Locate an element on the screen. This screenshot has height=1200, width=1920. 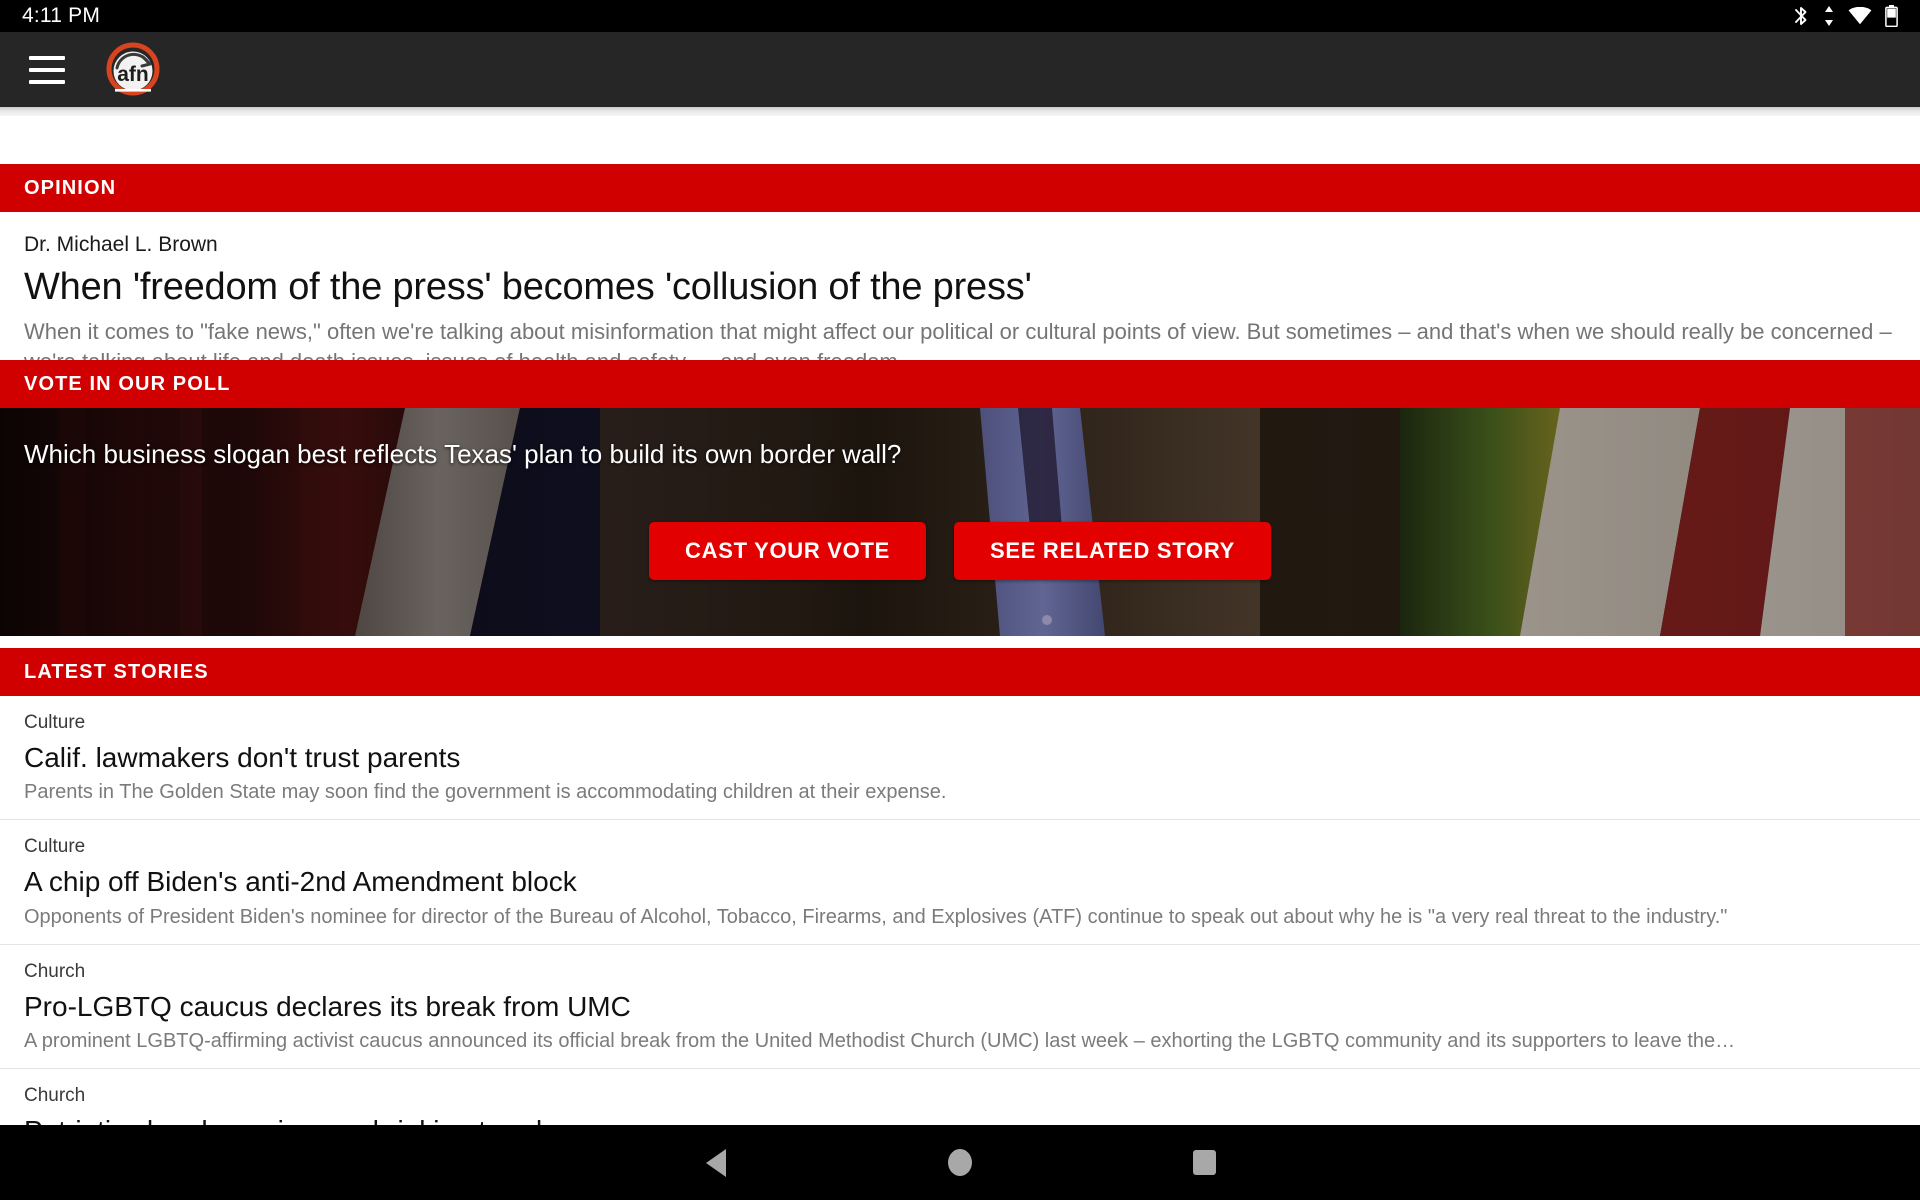
android-status-bar: 4:11 PM is located at coordinates (960, 16).